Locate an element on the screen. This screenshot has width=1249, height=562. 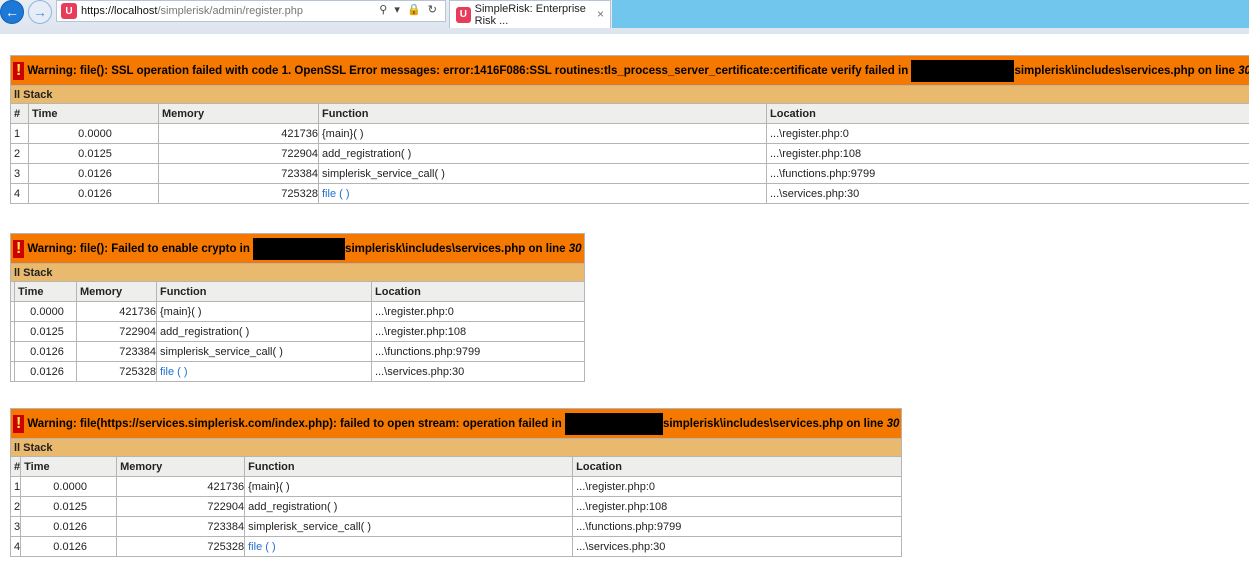
url-host: https://localhost is located at coordinates (119, 11).